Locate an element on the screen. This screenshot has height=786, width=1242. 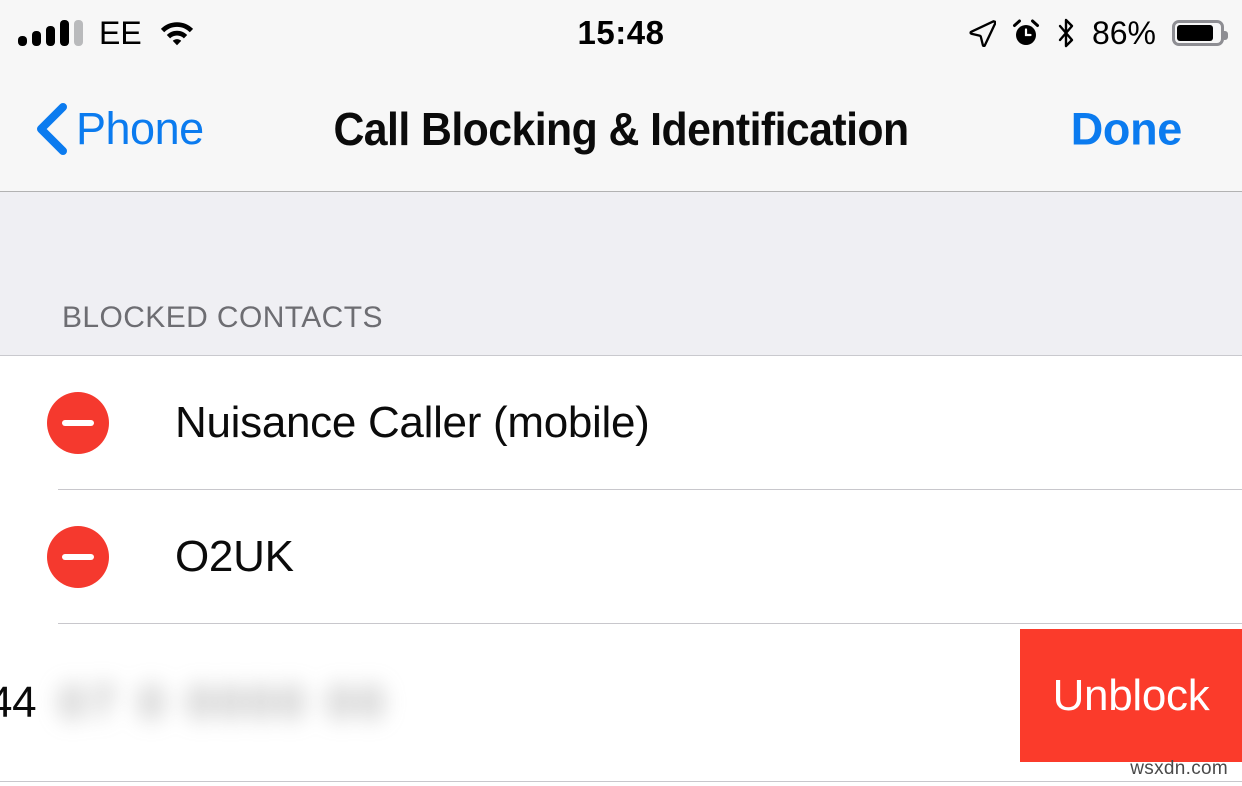
page-title: Call Blocking & Identification is located at coordinates (621, 128).